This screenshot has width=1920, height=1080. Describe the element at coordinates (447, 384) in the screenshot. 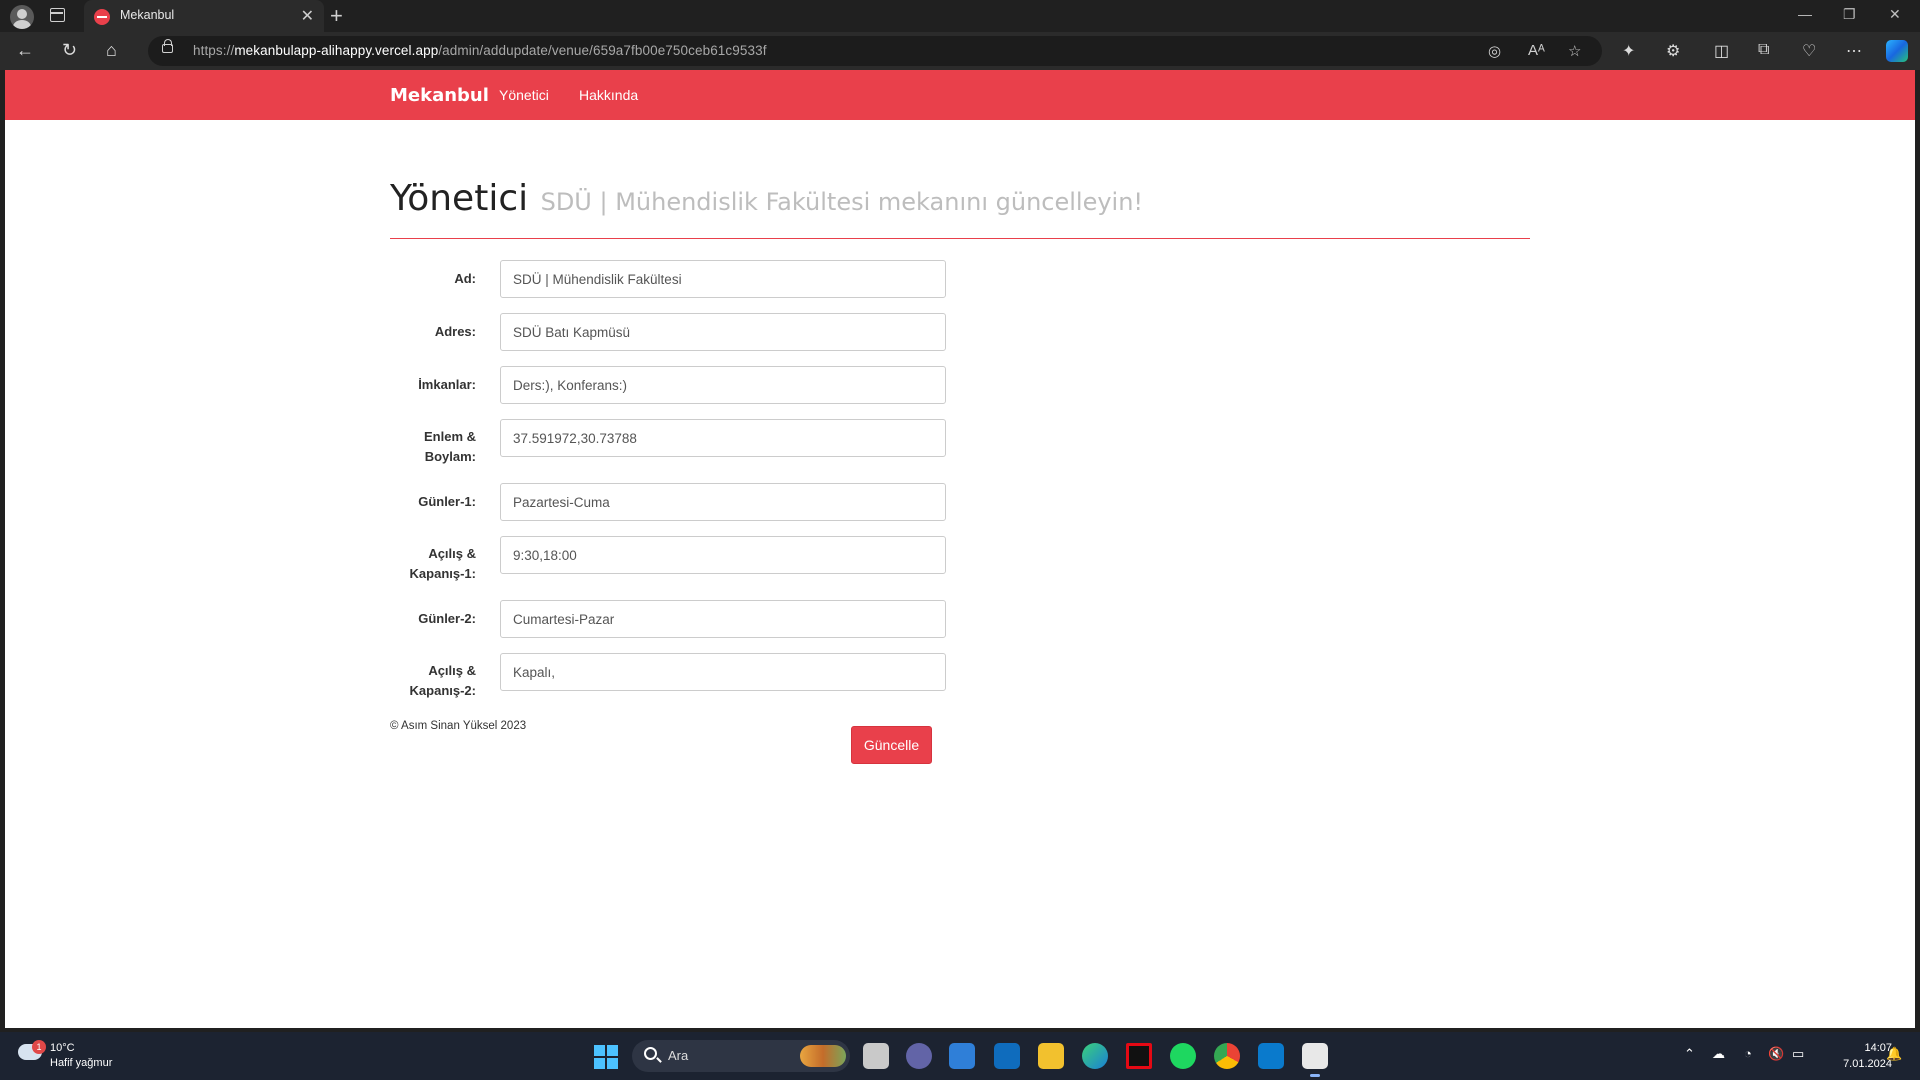

I see `label-imkanlar: İmkanlar:` at that location.